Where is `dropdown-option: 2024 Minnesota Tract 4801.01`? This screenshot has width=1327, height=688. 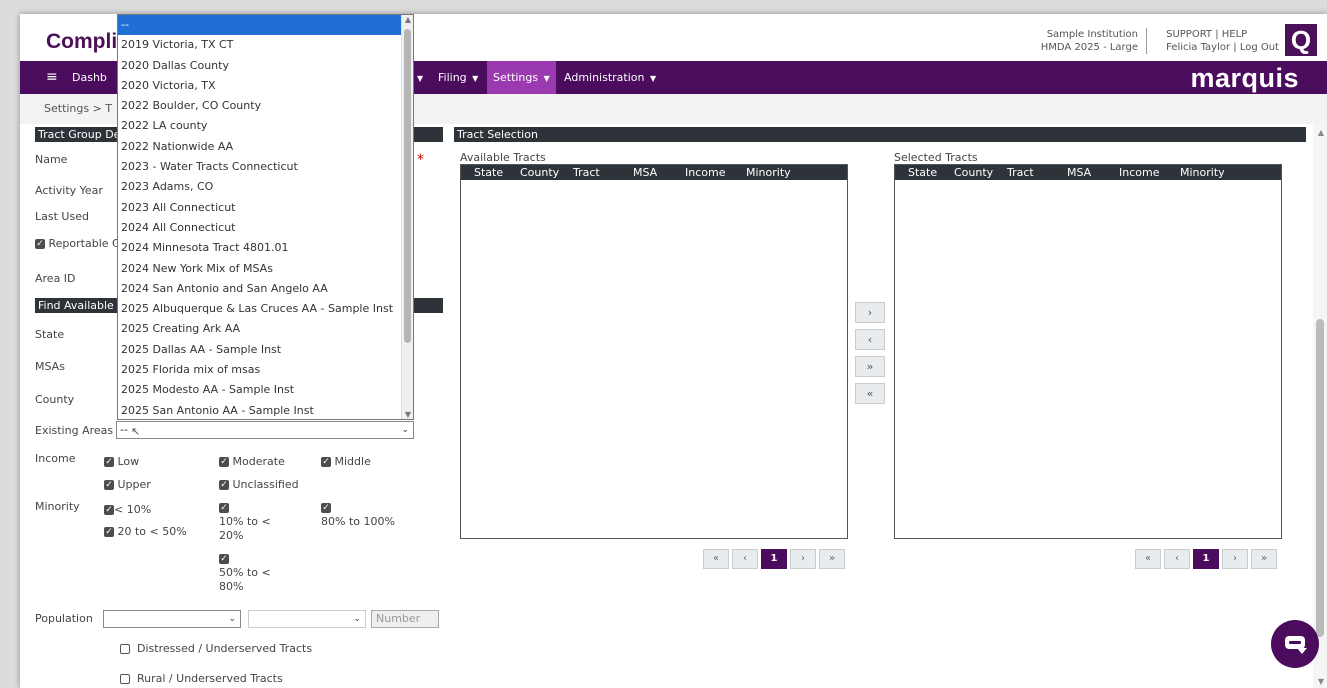
dropdown-option: 2024 Minnesota Tract 4801.01 is located at coordinates (265, 248).